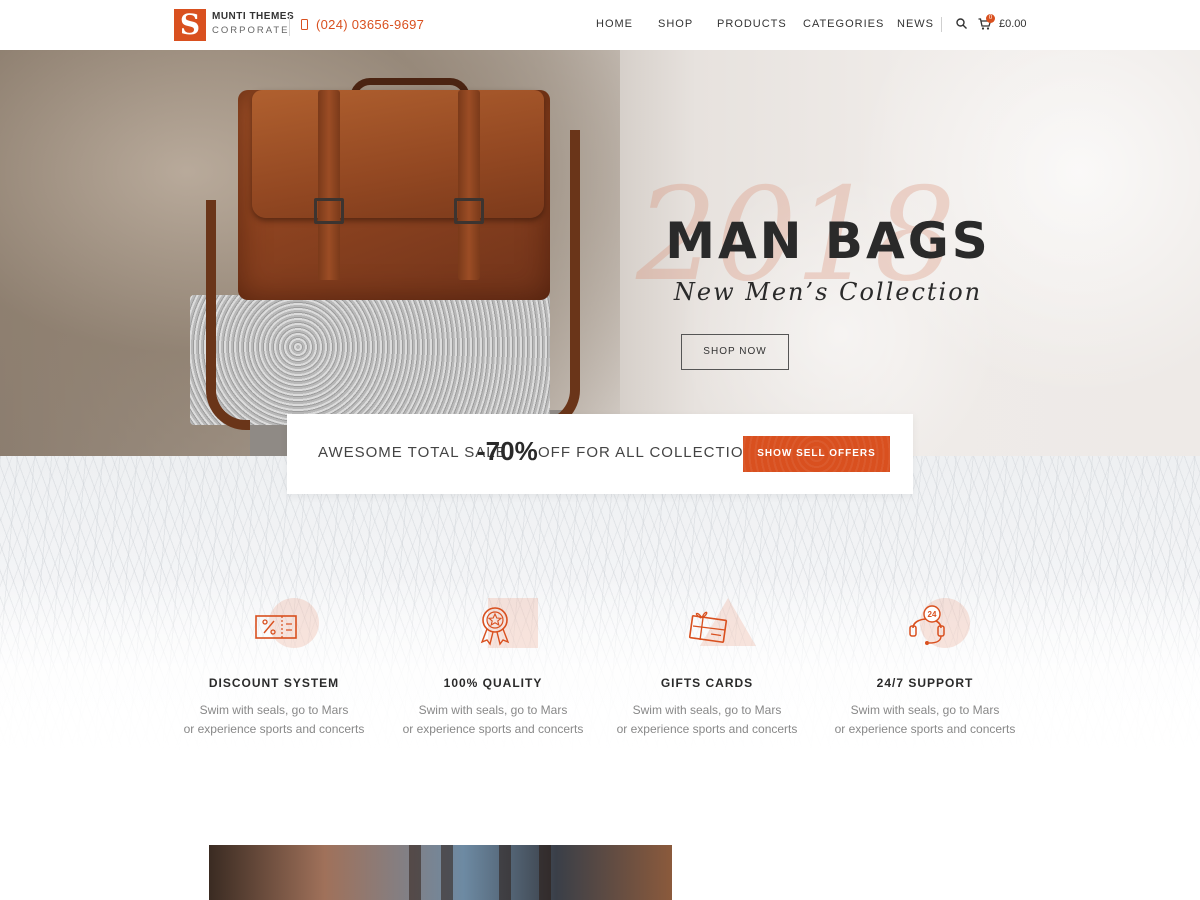 The width and height of the screenshot is (1200, 900). What do you see at coordinates (961, 23) in the screenshot?
I see `search-icon` at bounding box center [961, 23].